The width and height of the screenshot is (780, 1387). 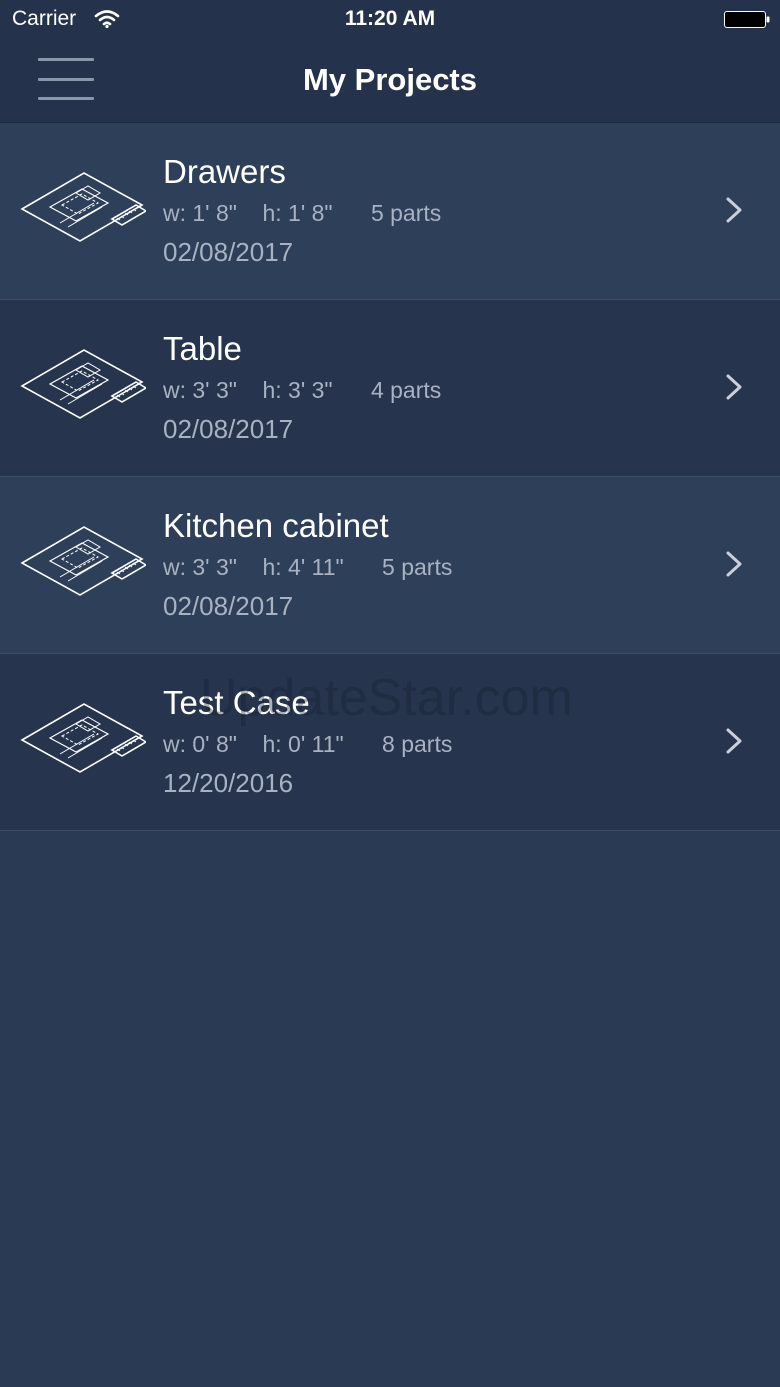 I want to click on project-name: Drawers, so click(x=224, y=171).